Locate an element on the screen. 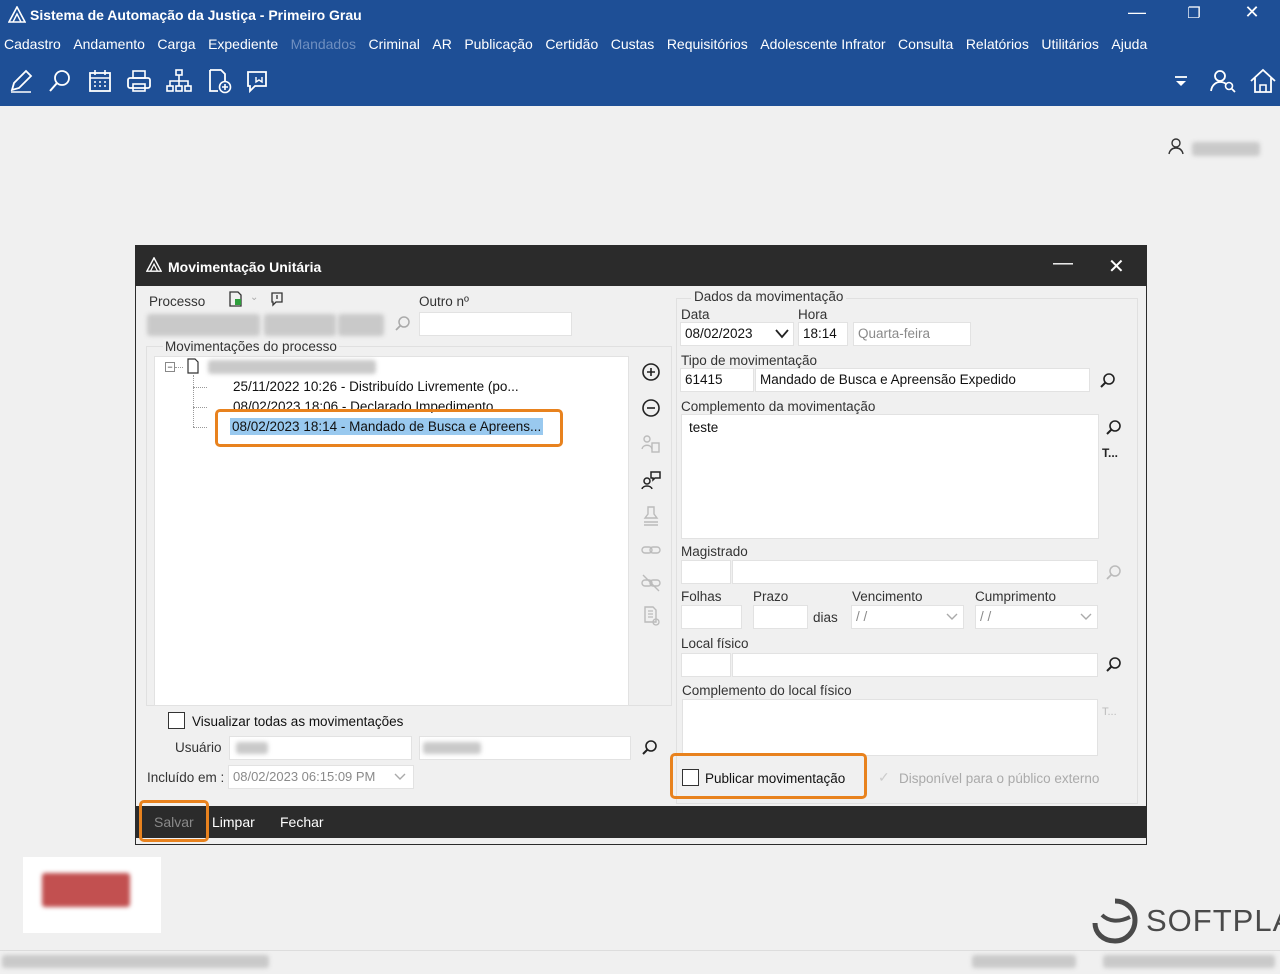 The image size is (1280, 974). menu-item-publica-o: Publicação is located at coordinates (498, 44).